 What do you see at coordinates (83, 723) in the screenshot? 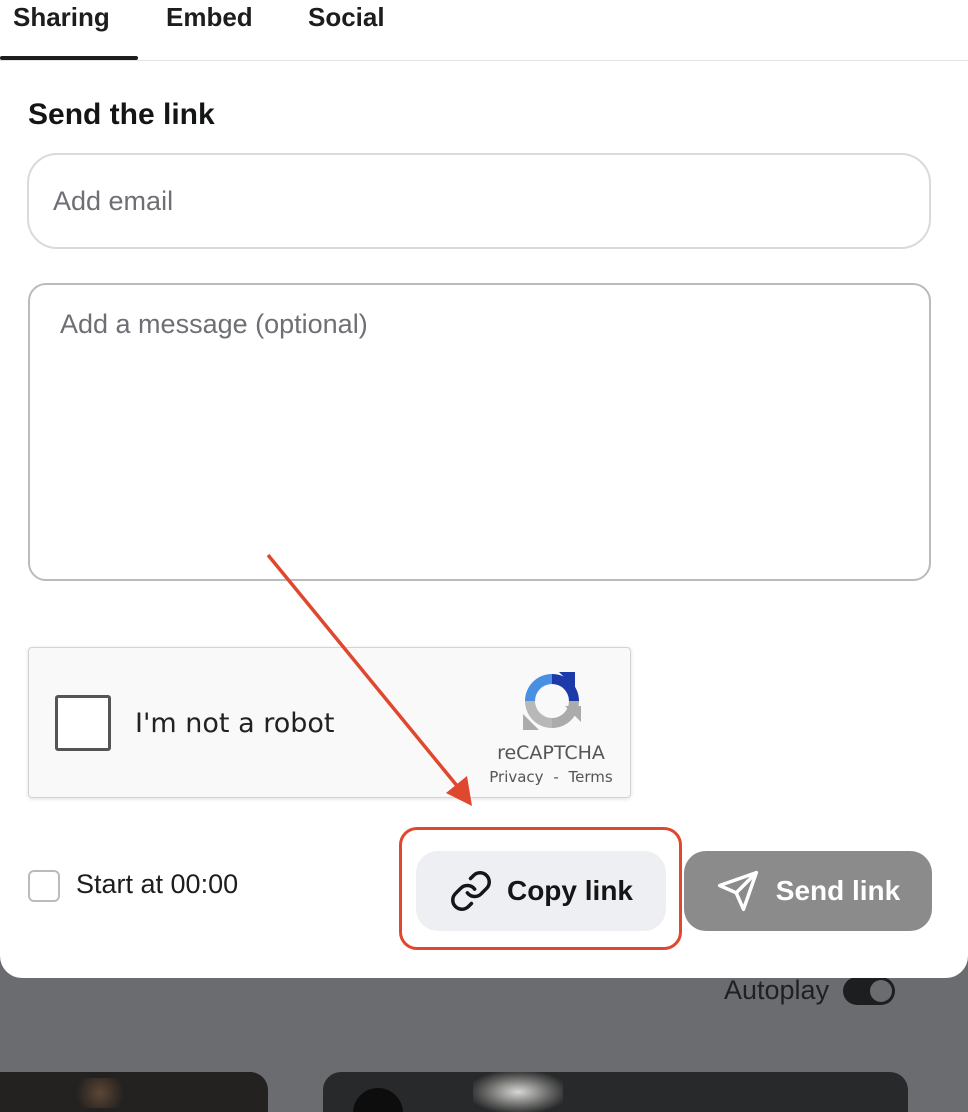
I see `recaptcha-checkbox` at bounding box center [83, 723].